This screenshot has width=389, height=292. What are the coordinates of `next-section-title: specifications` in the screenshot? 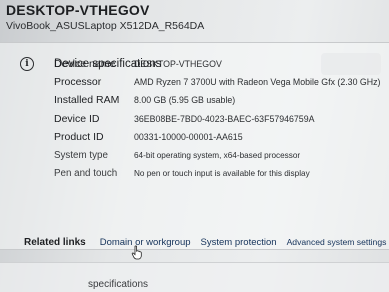 It's located at (118, 284).